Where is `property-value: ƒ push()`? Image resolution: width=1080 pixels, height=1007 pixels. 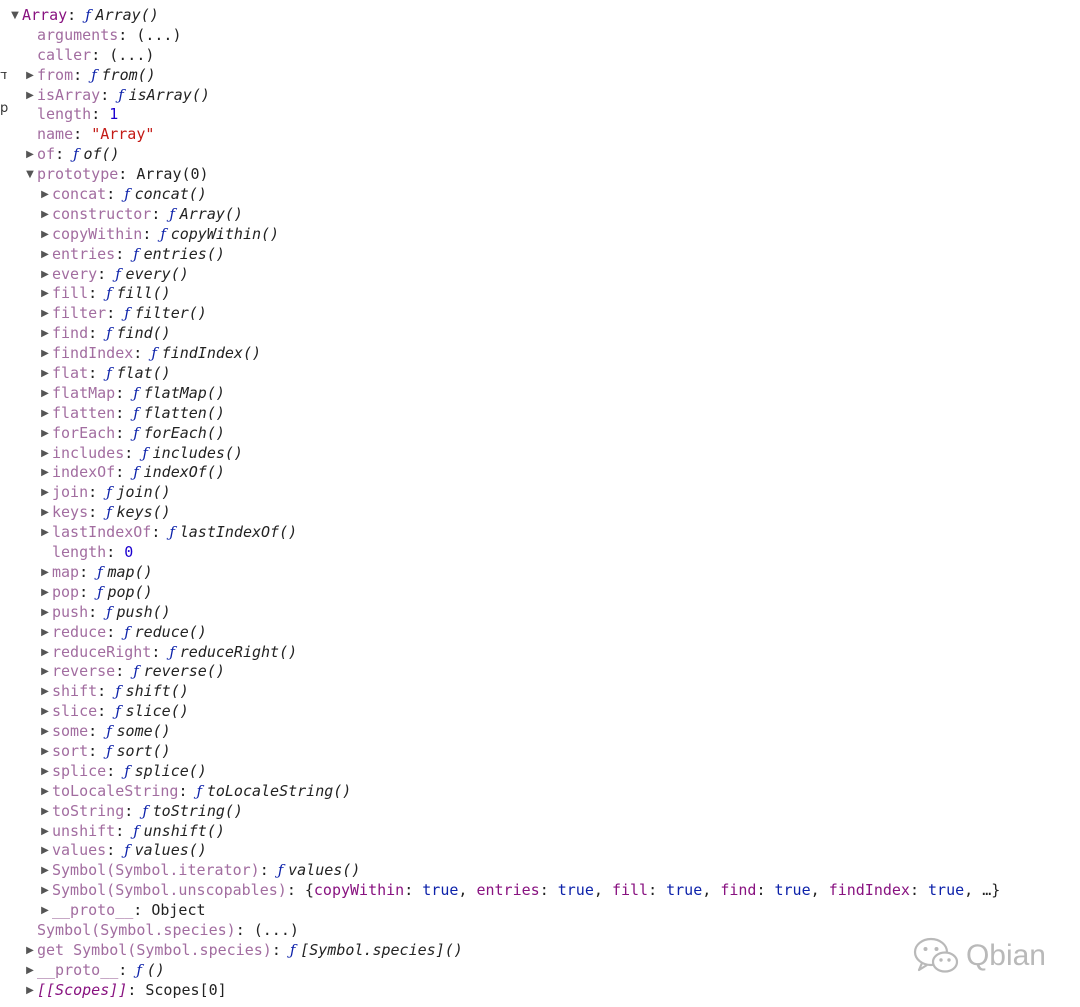 property-value: ƒ push() is located at coordinates (138, 612).